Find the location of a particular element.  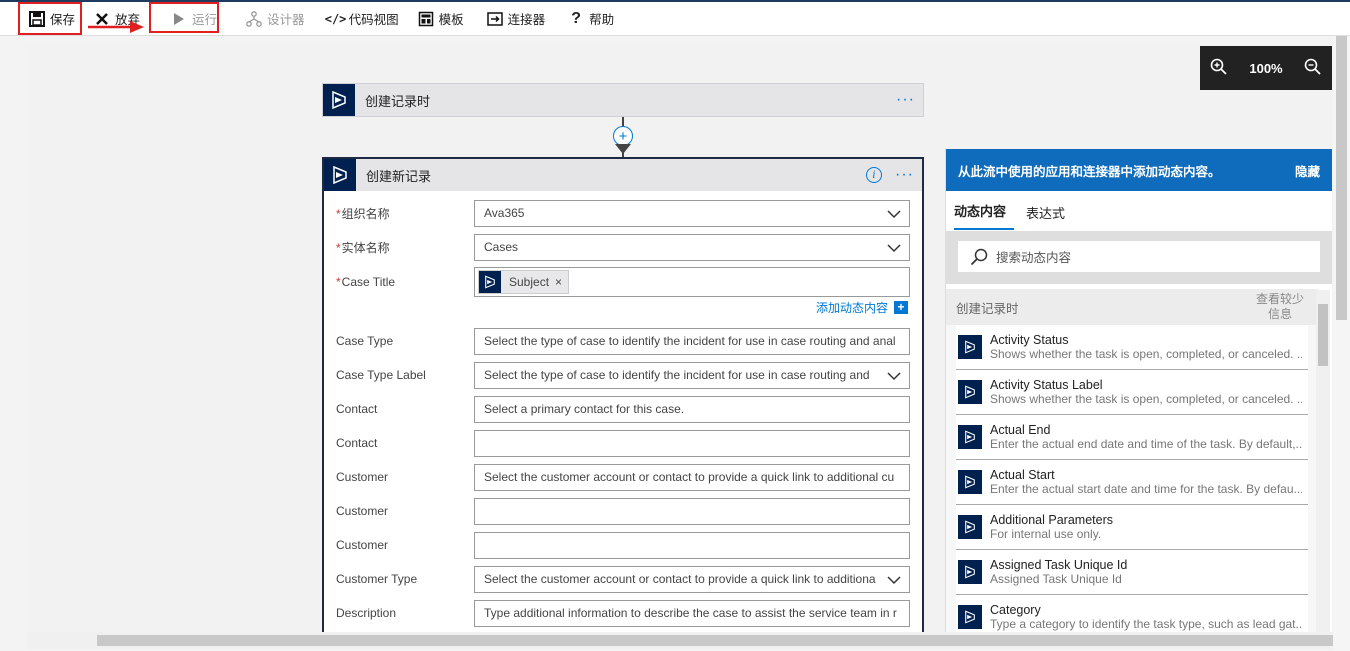

item-description: For internal use only. is located at coordinates (1046, 534).